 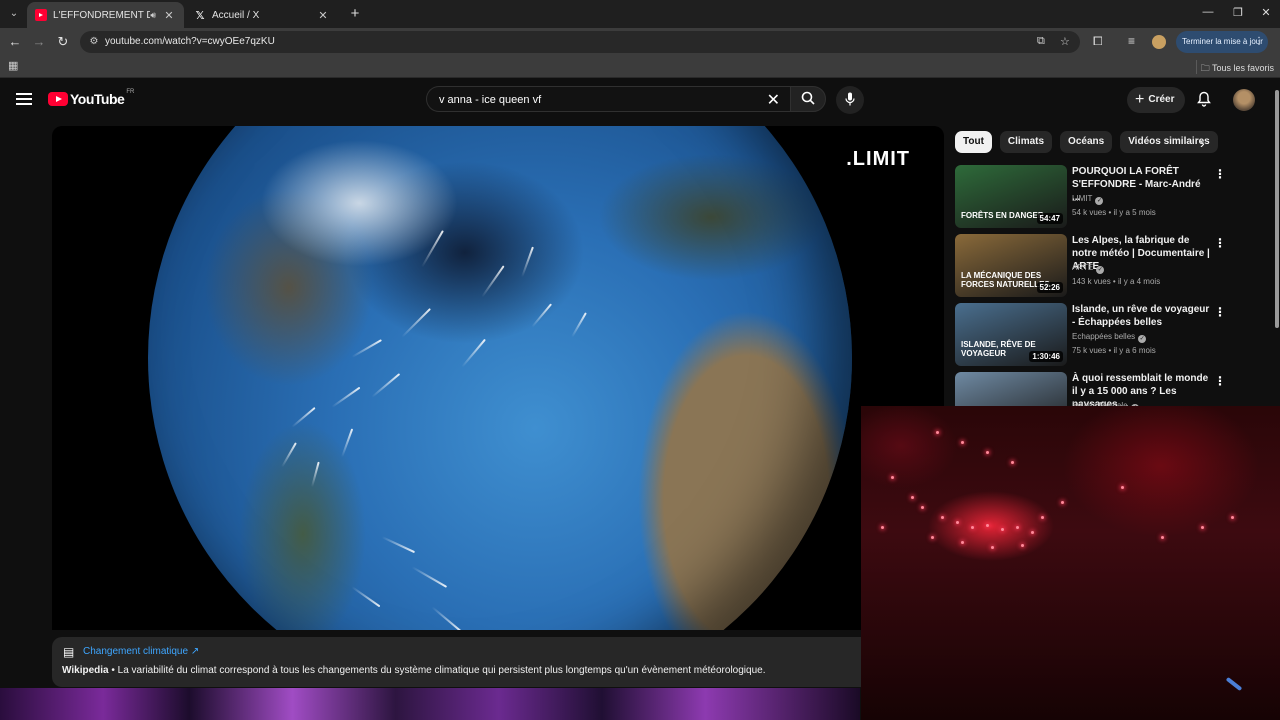 What do you see at coordinates (200, 15) in the screenshot?
I see `x-favicon-icon: 𝕏` at bounding box center [200, 15].